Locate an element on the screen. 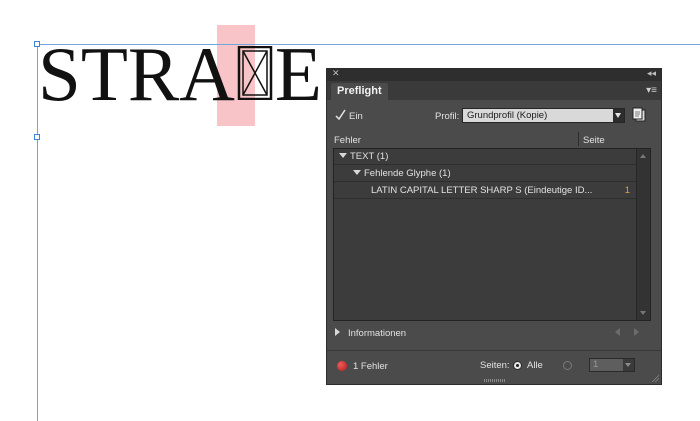  define-profiles-icon is located at coordinates (639, 115).